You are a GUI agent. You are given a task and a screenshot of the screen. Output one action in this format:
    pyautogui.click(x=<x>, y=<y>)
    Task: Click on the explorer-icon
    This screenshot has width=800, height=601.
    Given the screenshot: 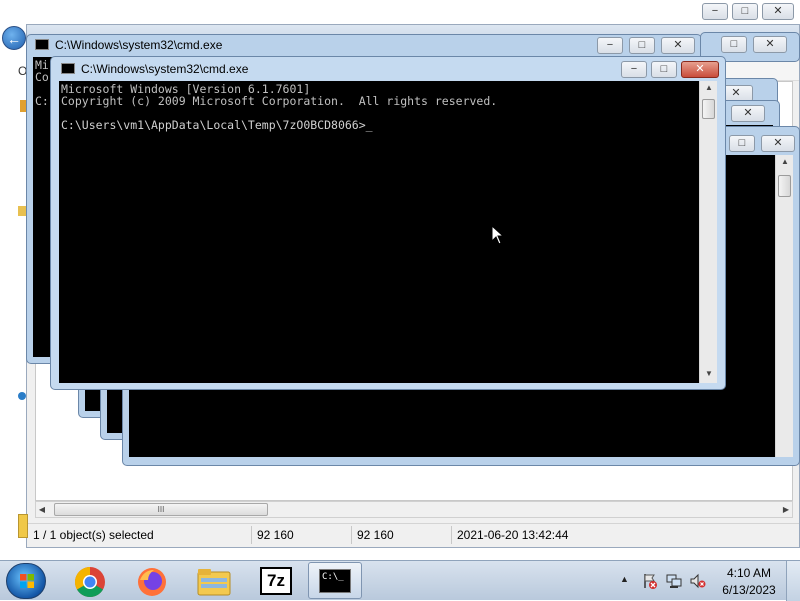 What is the action you would take?
    pyautogui.click(x=214, y=582)
    